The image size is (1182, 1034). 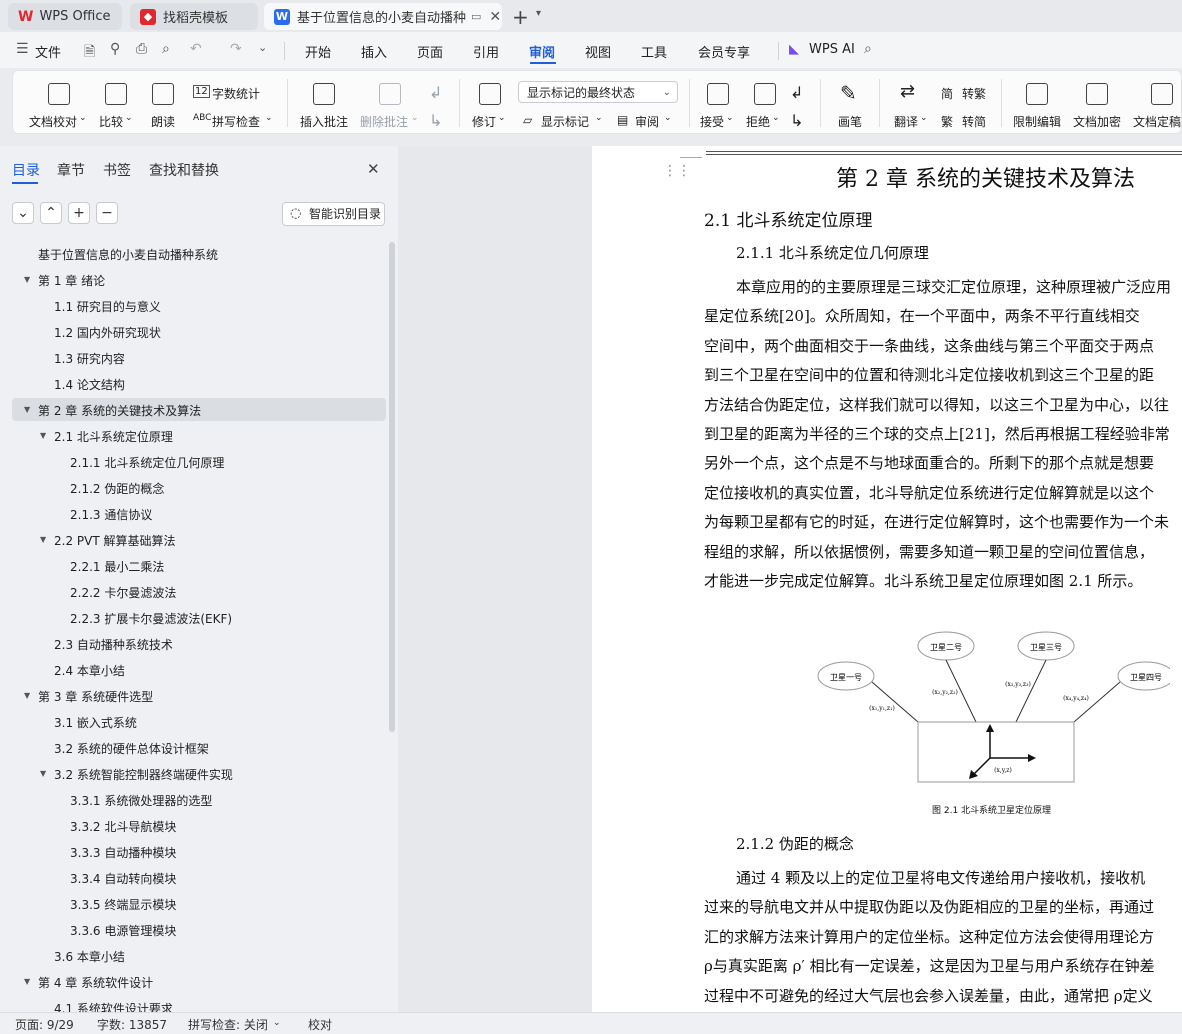 I want to click on finalize-button: 文档定稿, so click(x=1157, y=121).